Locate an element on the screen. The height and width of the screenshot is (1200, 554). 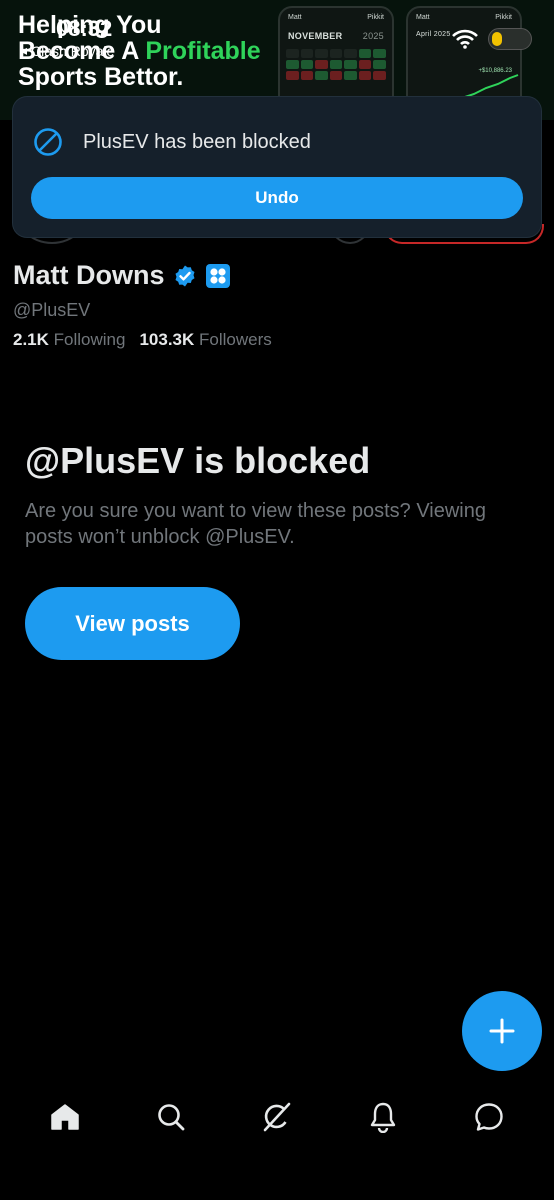
status-time: 08:32 is located at coordinates (84, 28).